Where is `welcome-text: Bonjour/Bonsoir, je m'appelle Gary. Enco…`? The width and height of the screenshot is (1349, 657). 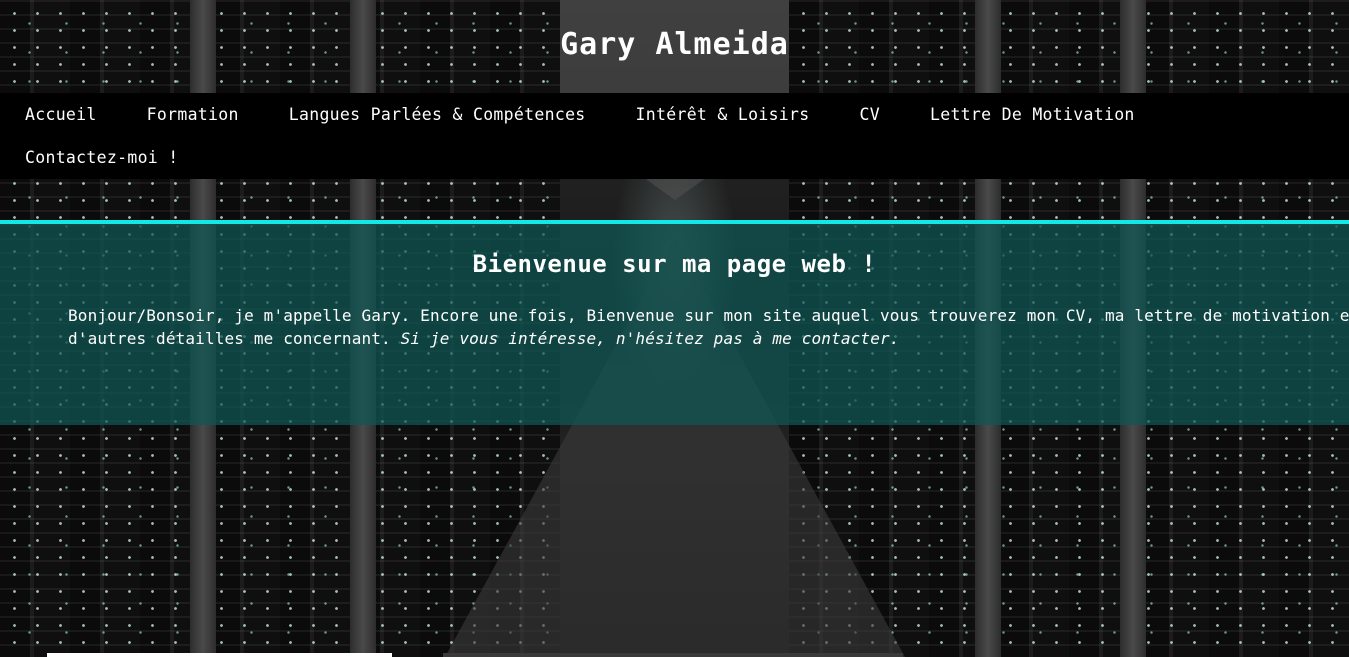 welcome-text: Bonjour/Bonsoir, je m'appelle Gary. Enco… is located at coordinates (708, 327).